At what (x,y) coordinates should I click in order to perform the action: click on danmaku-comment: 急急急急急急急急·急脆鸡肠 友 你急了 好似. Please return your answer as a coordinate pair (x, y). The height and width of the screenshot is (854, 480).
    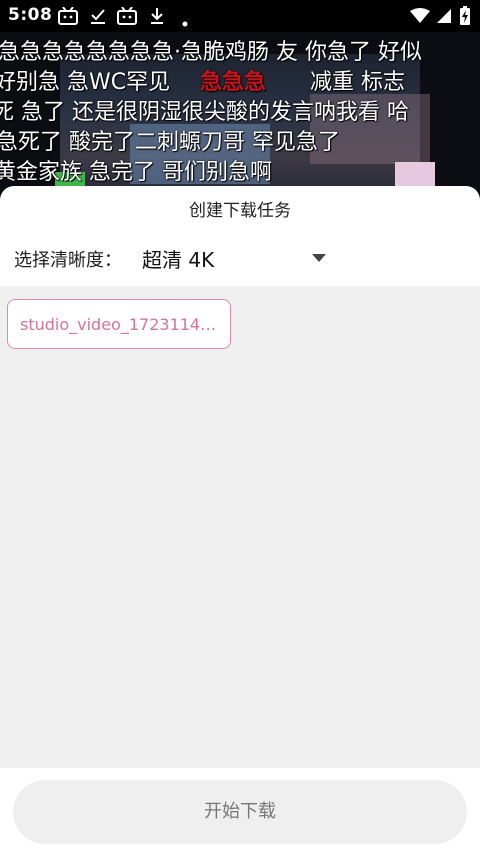
    Looking at the image, I should click on (211, 52).